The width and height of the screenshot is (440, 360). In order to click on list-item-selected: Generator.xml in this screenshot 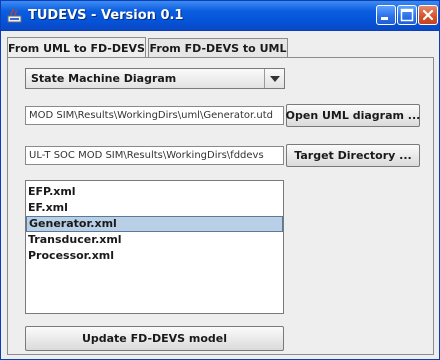, I will do `click(154, 224)`.